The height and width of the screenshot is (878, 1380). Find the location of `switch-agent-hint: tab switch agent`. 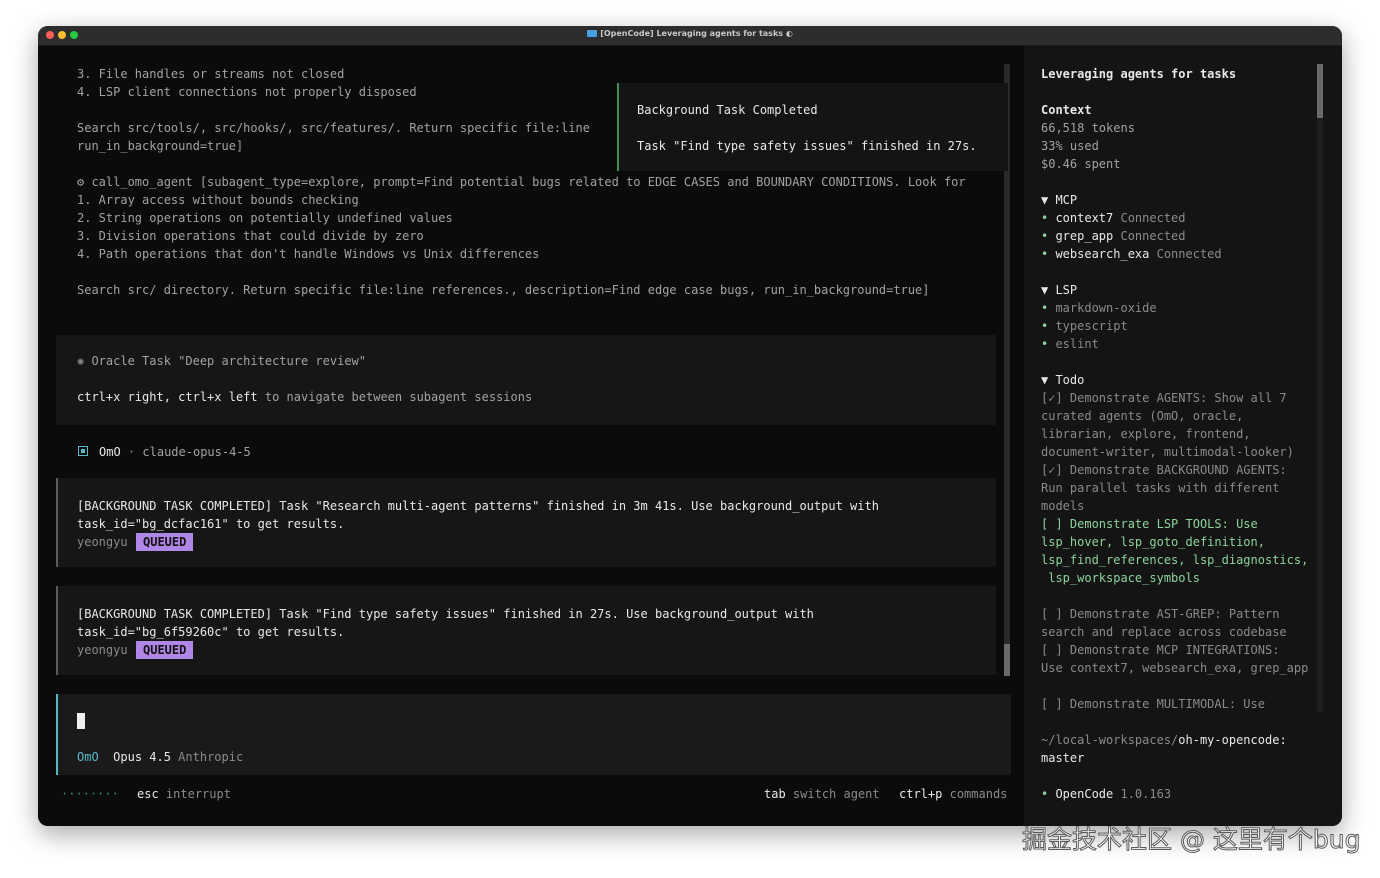

switch-agent-hint: tab switch agent is located at coordinates (822, 794).